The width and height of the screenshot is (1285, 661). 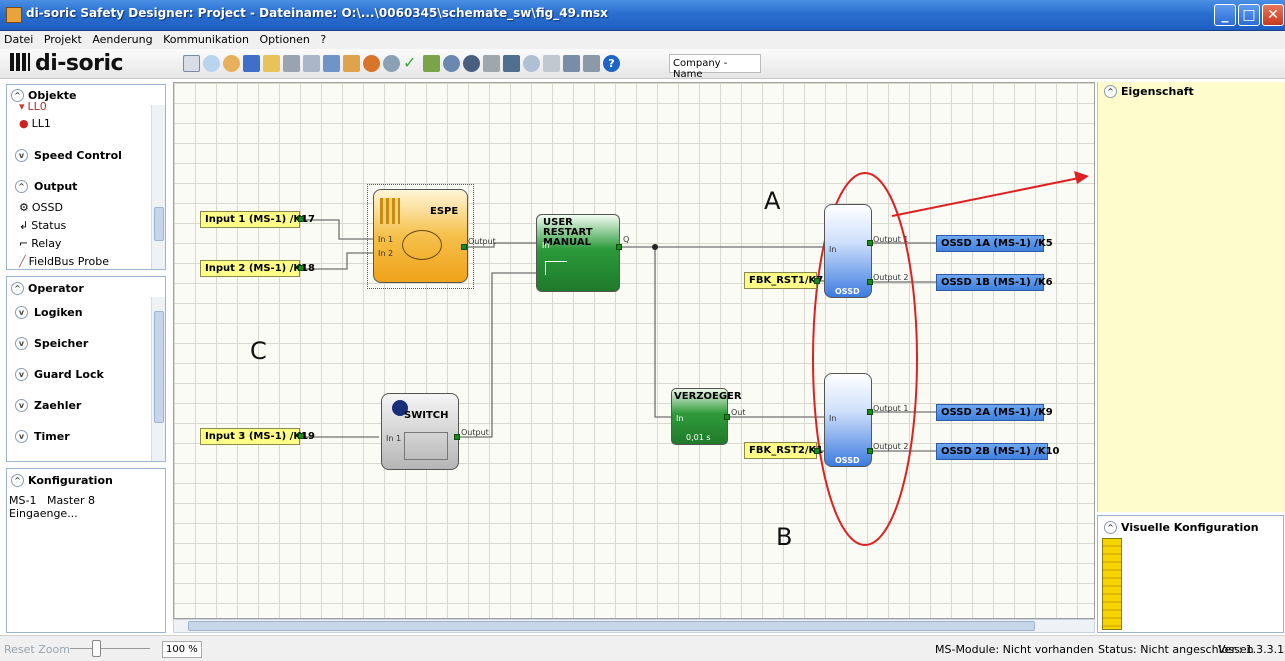 What do you see at coordinates (420, 236) in the screenshot?
I see `espe-block: ESPE In 1 In 2` at bounding box center [420, 236].